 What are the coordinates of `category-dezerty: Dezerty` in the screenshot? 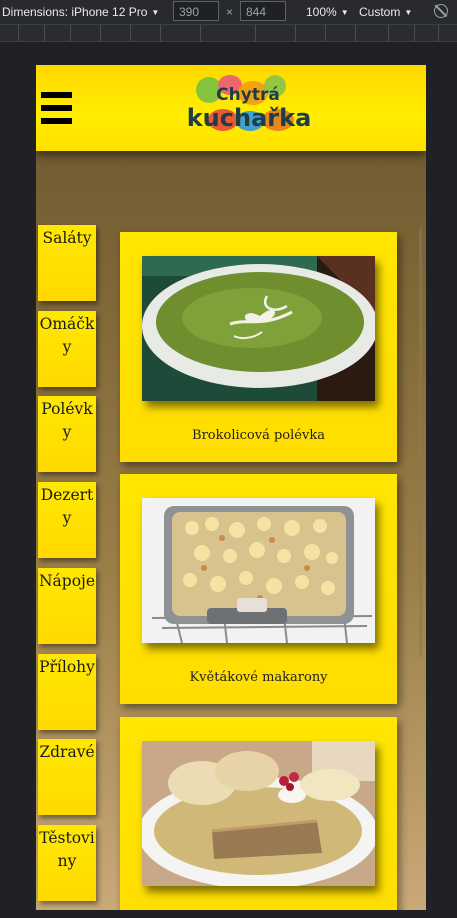 It's located at (67, 520).